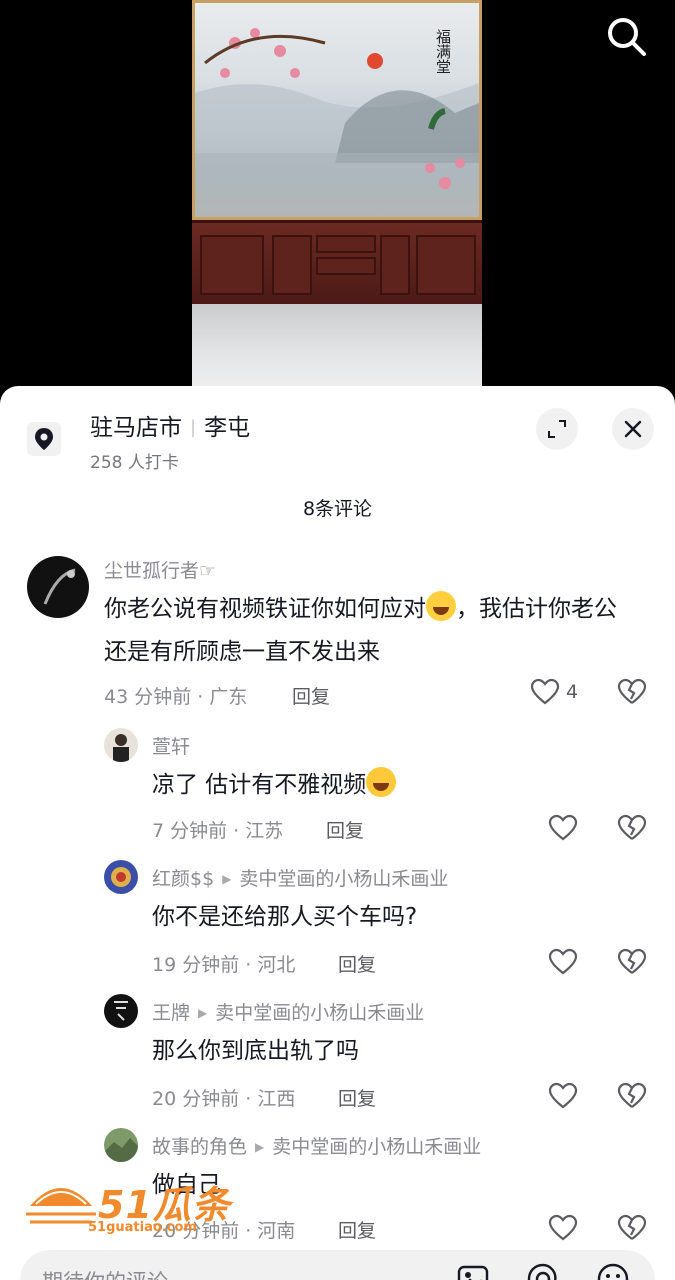 This screenshot has height=1280, width=675. I want to click on comment-username: 尘世孤行者☞, so click(160, 569).